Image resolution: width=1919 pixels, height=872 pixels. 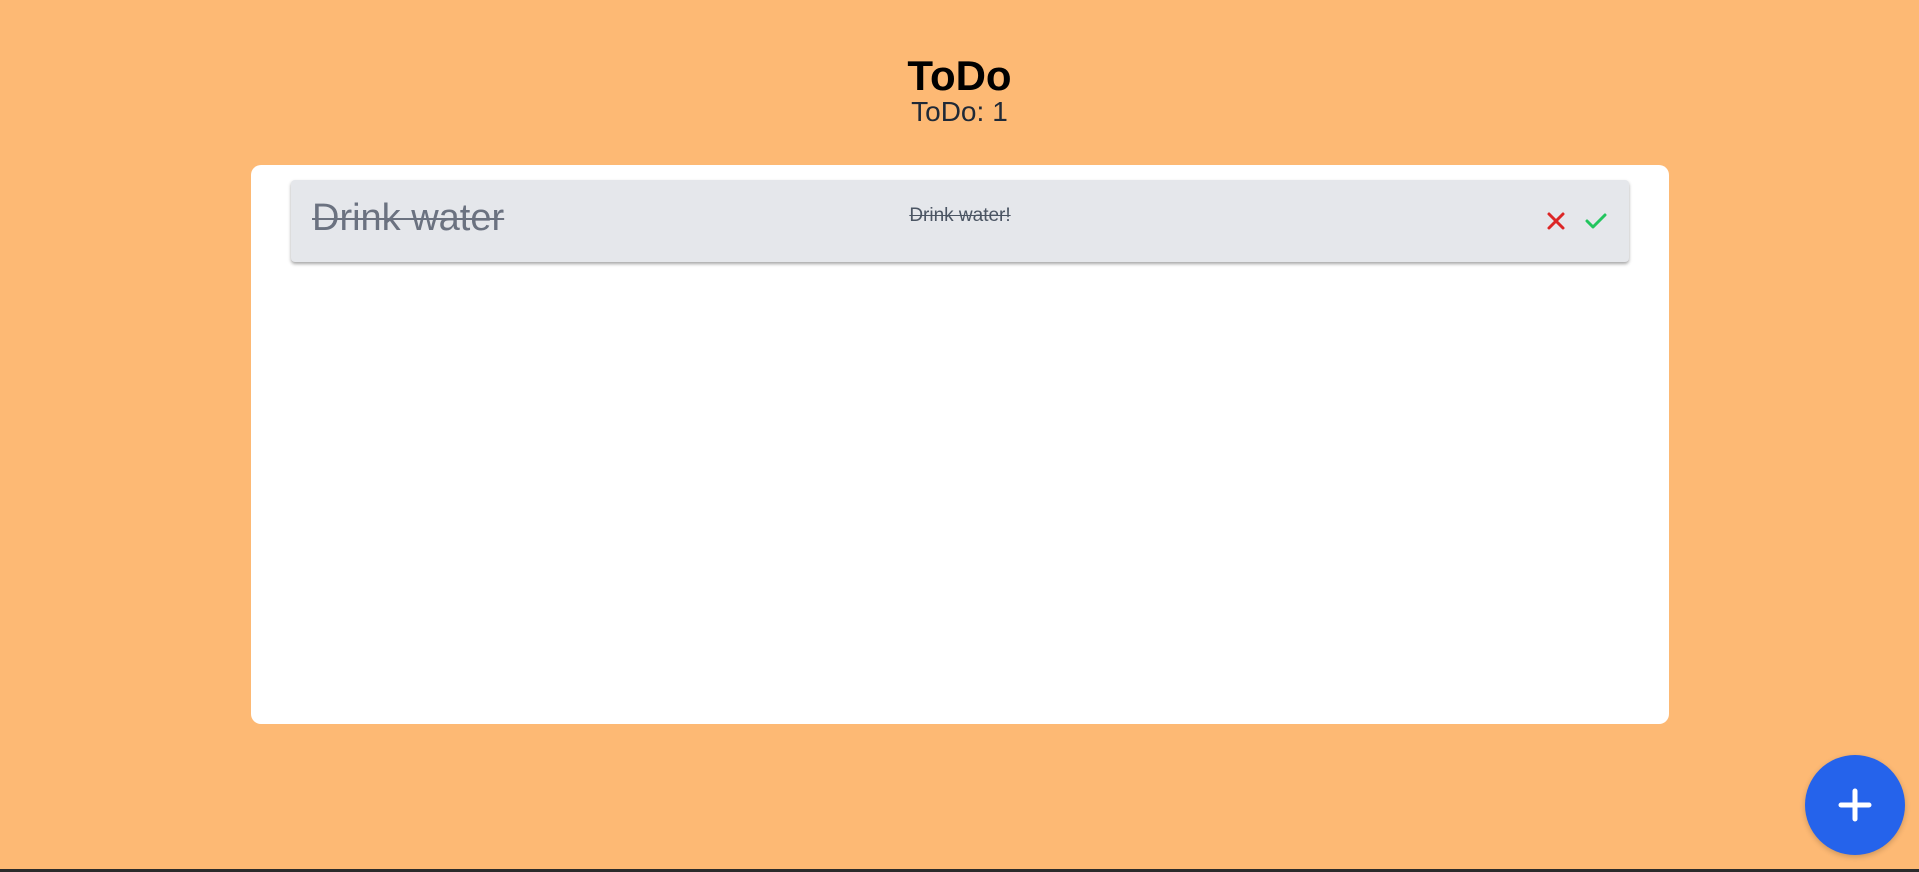 I want to click on check-icon, so click(x=1596, y=221).